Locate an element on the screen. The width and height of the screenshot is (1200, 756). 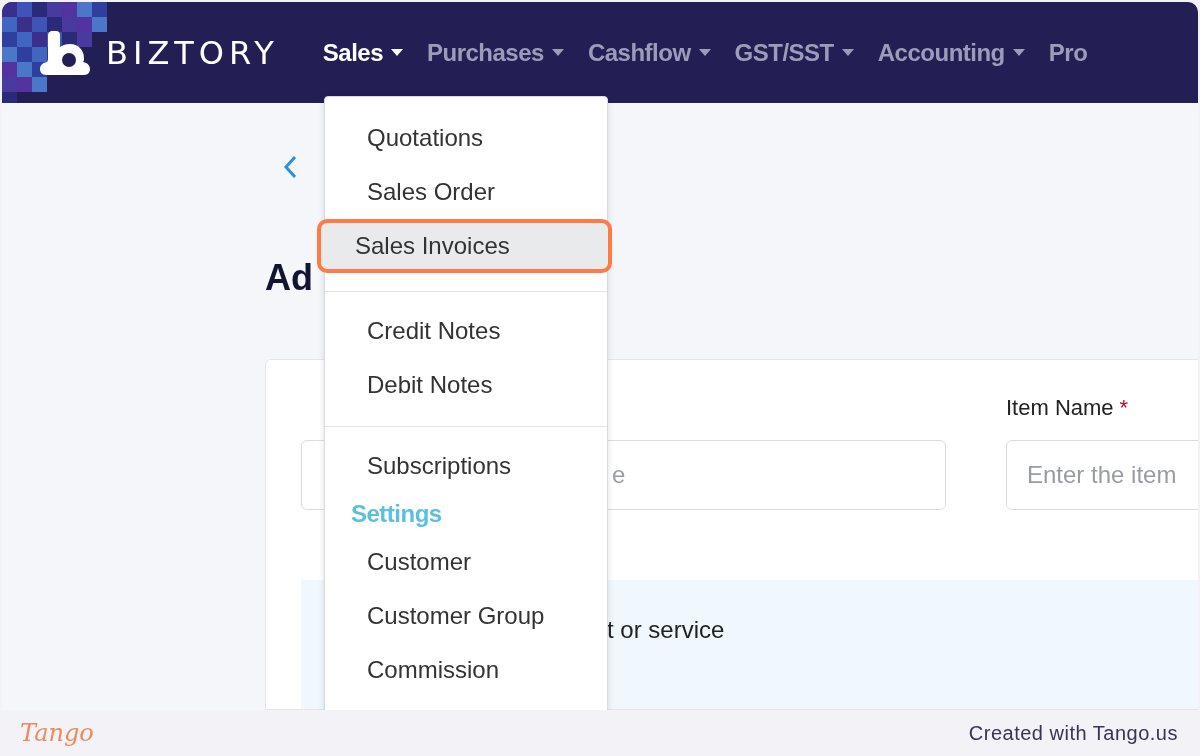
menu-item: Debit Notes is located at coordinates (466, 385).